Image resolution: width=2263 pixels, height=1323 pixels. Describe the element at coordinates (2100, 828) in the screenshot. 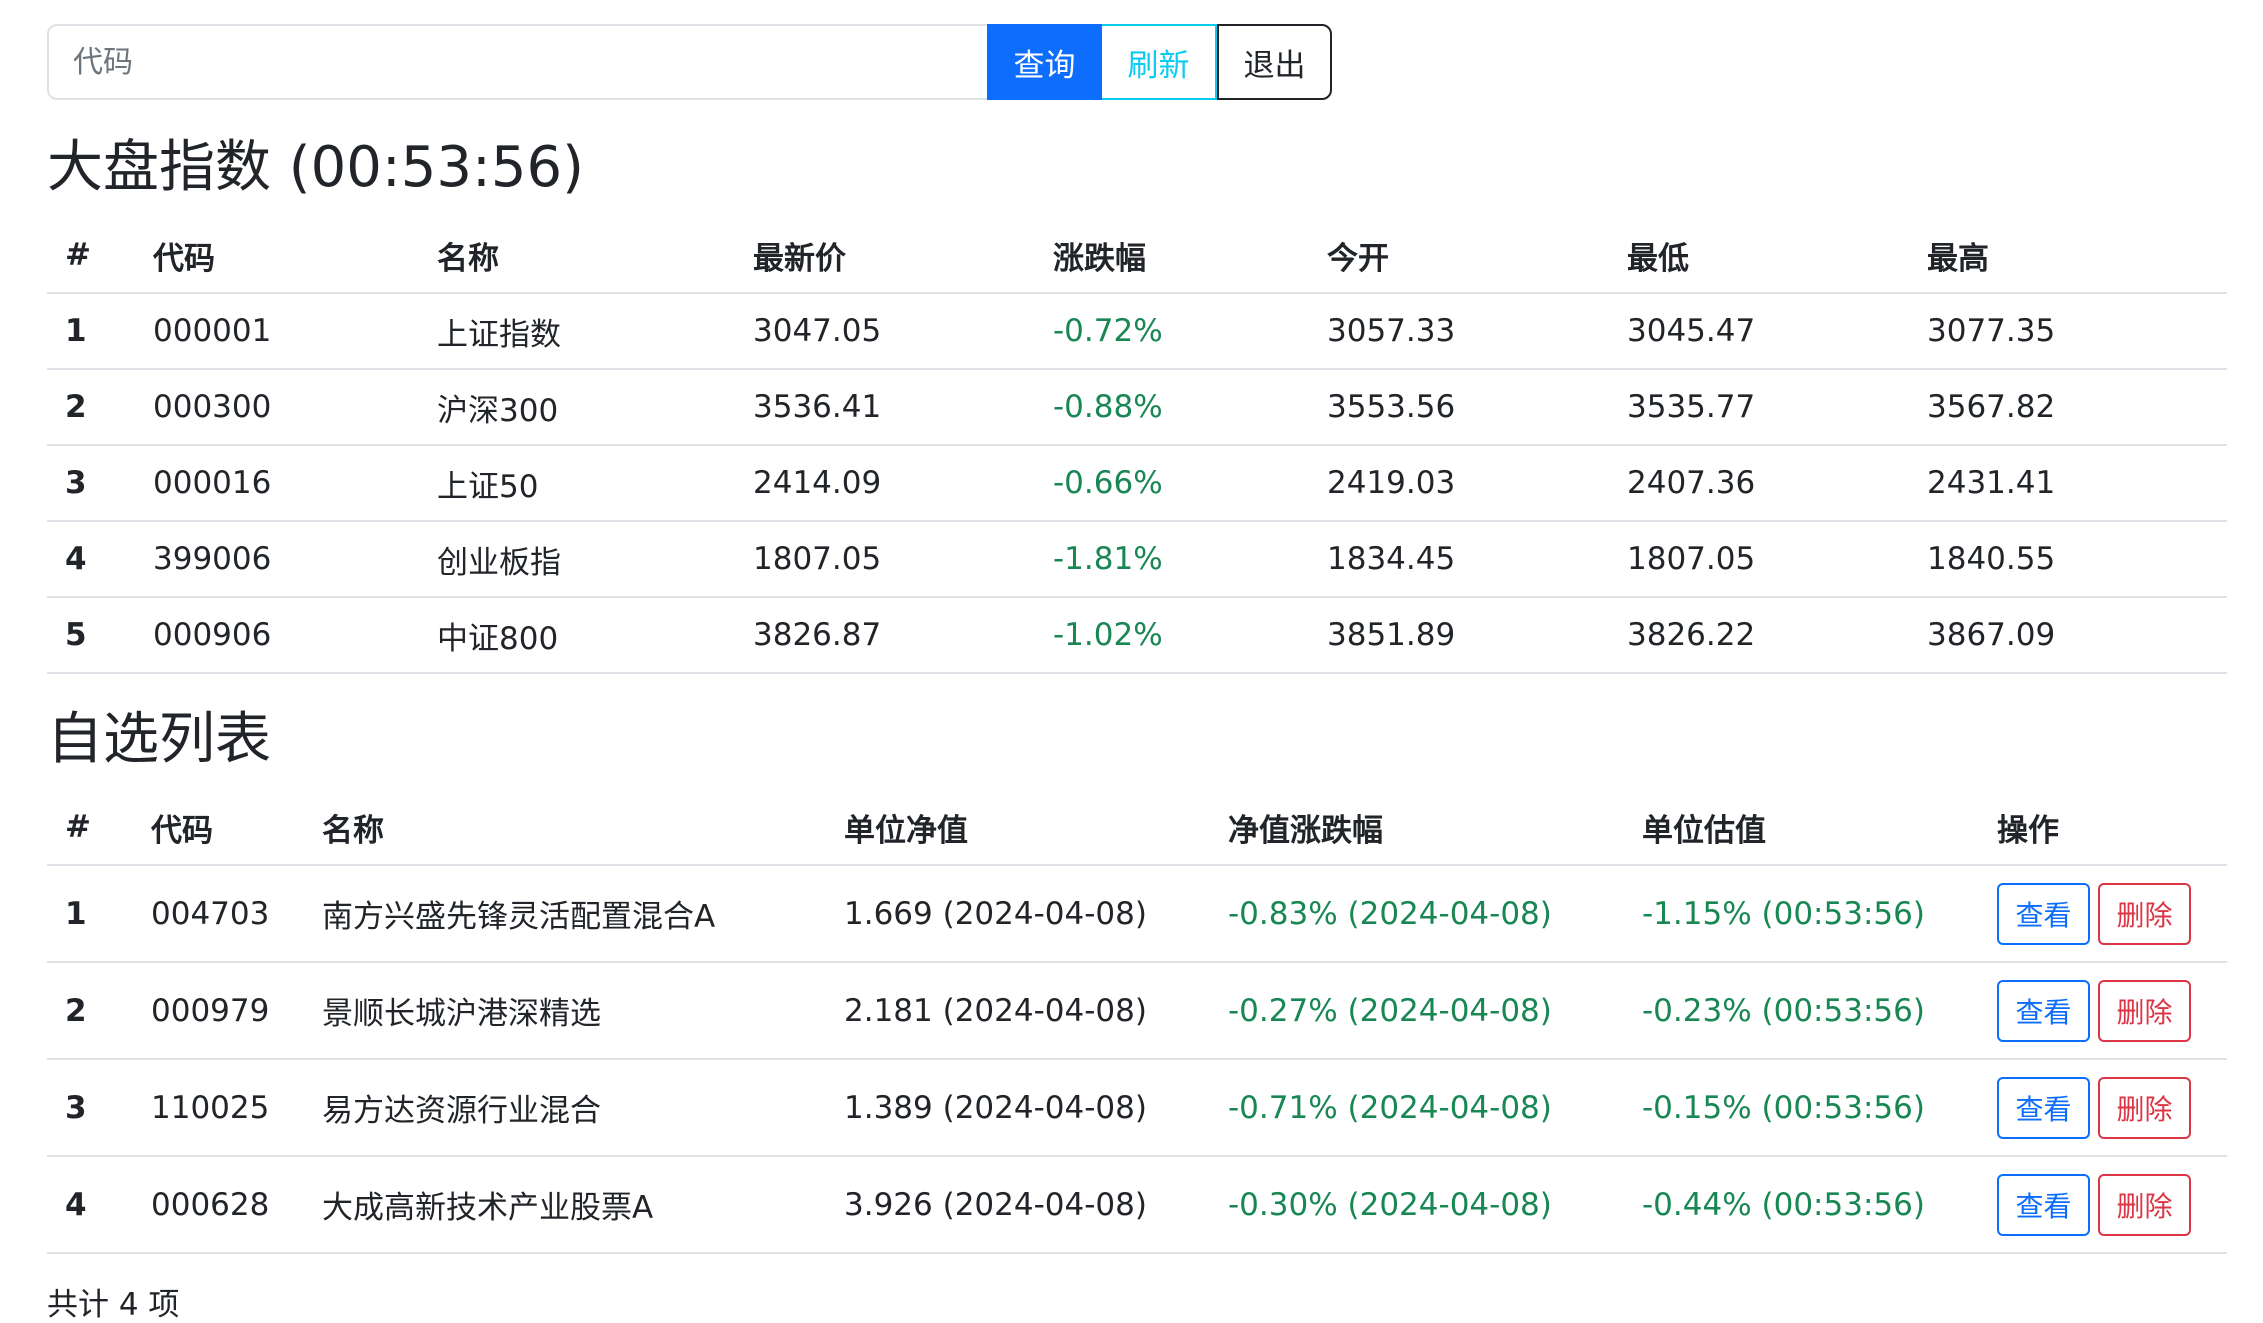

I see `column-header: 操作` at that location.